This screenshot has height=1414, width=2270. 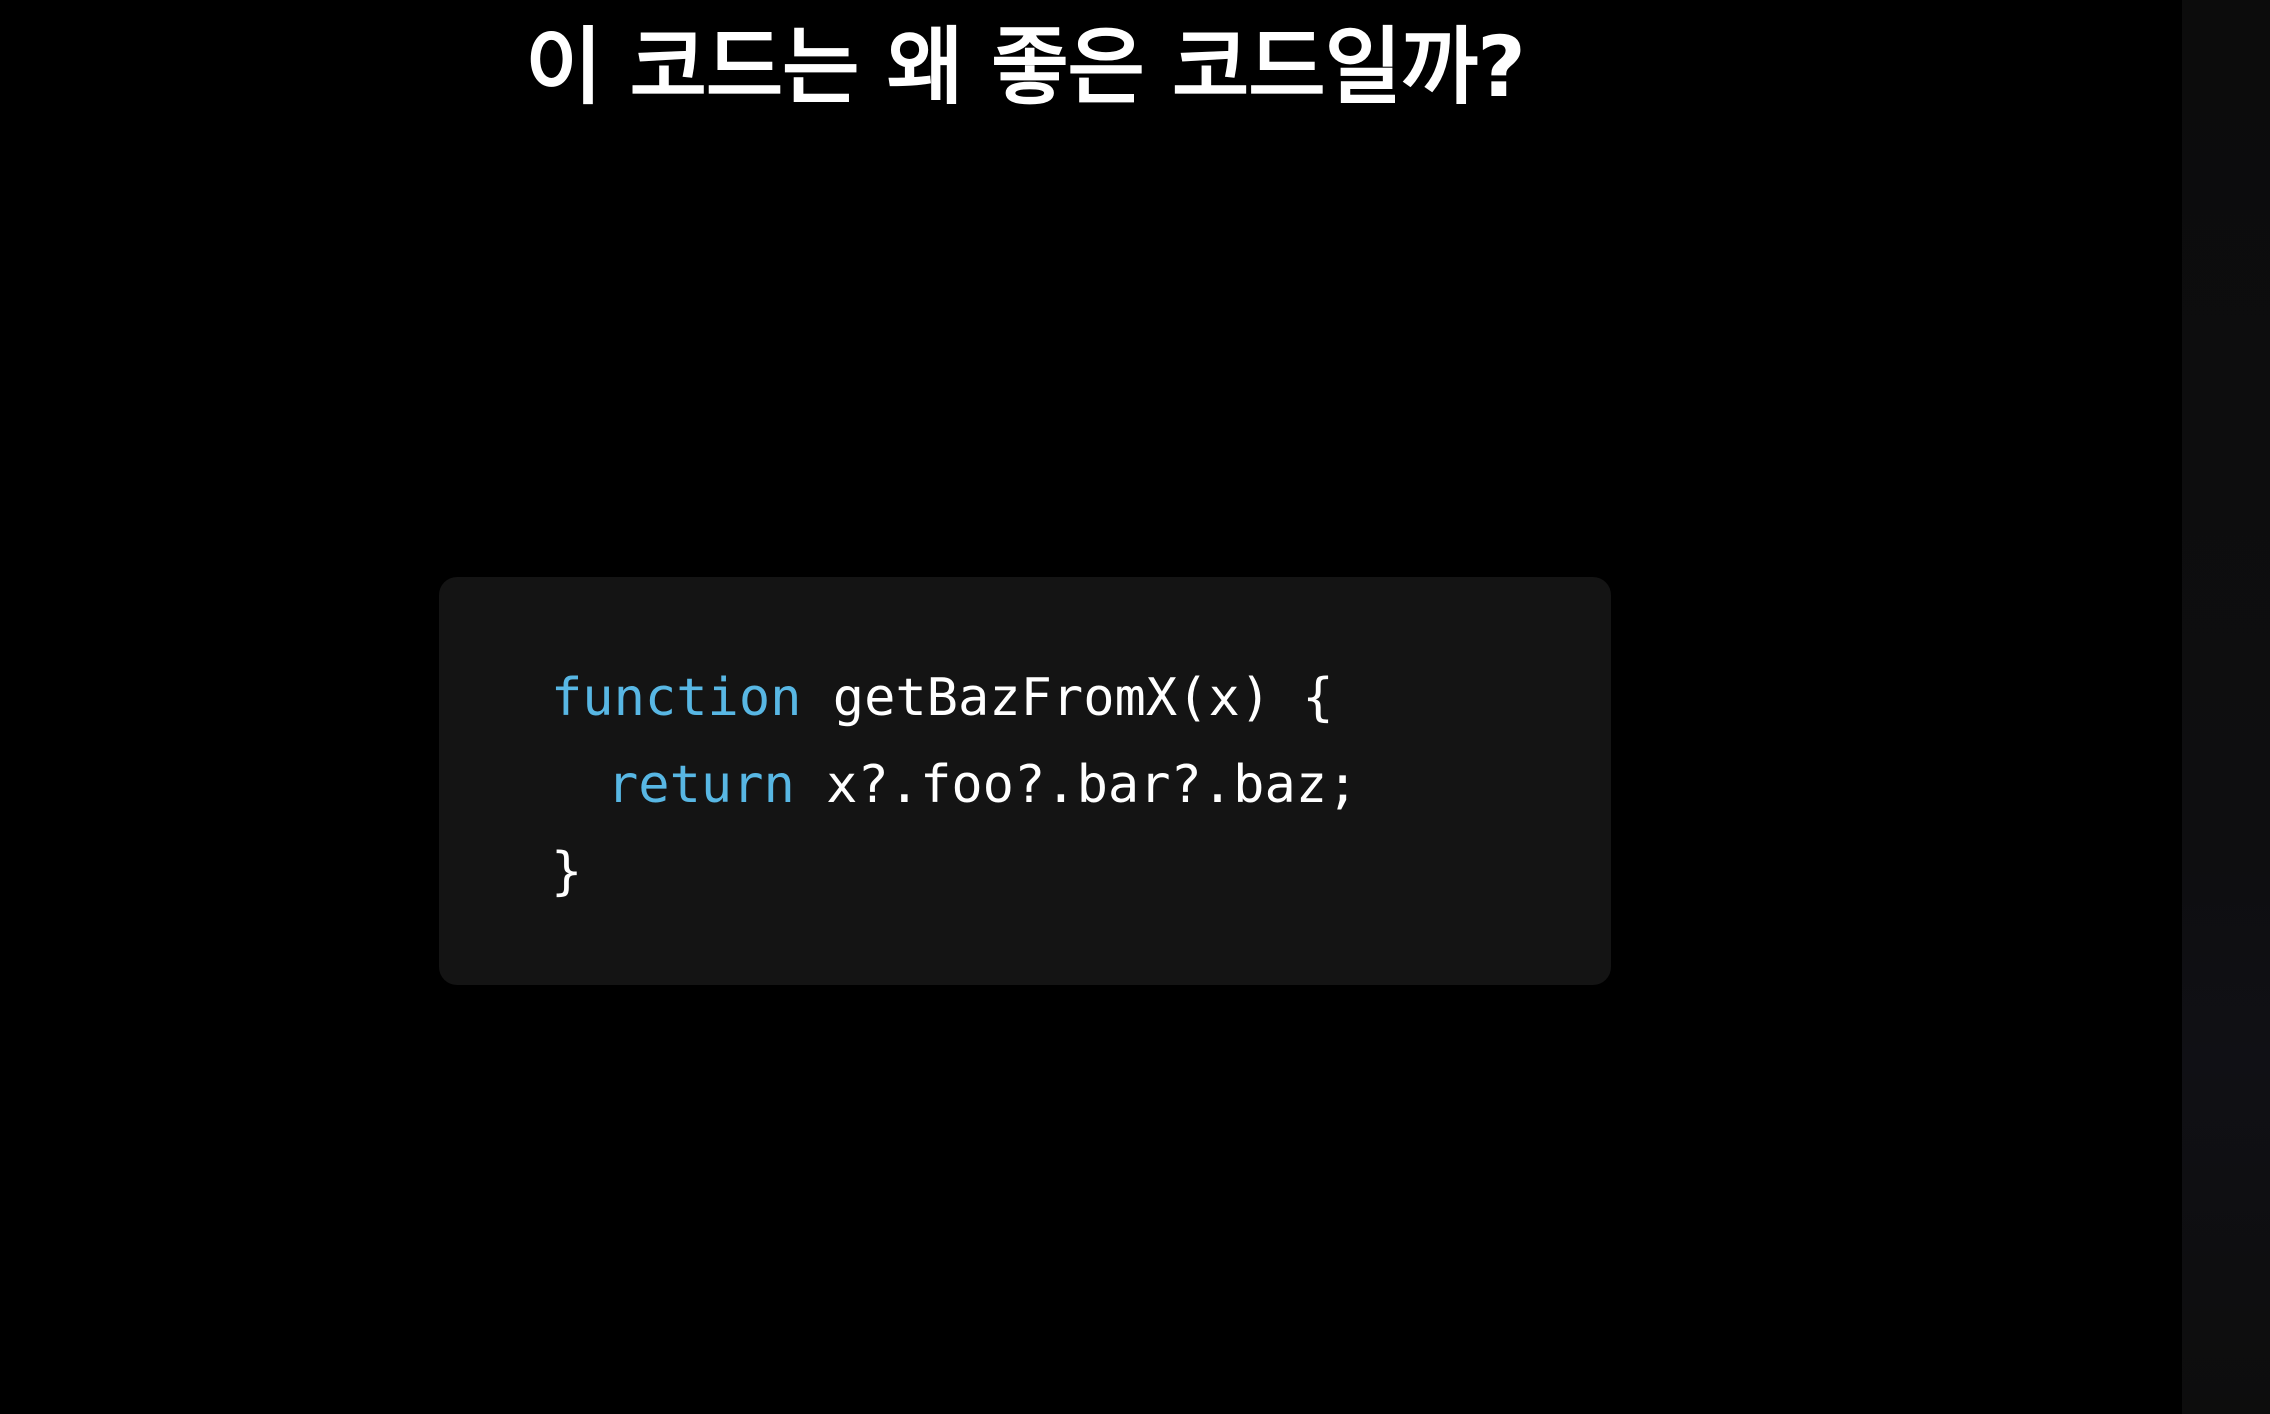 I want to click on return-expression: x?.foo?.bar?.baz;, so click(x=1076, y=785).